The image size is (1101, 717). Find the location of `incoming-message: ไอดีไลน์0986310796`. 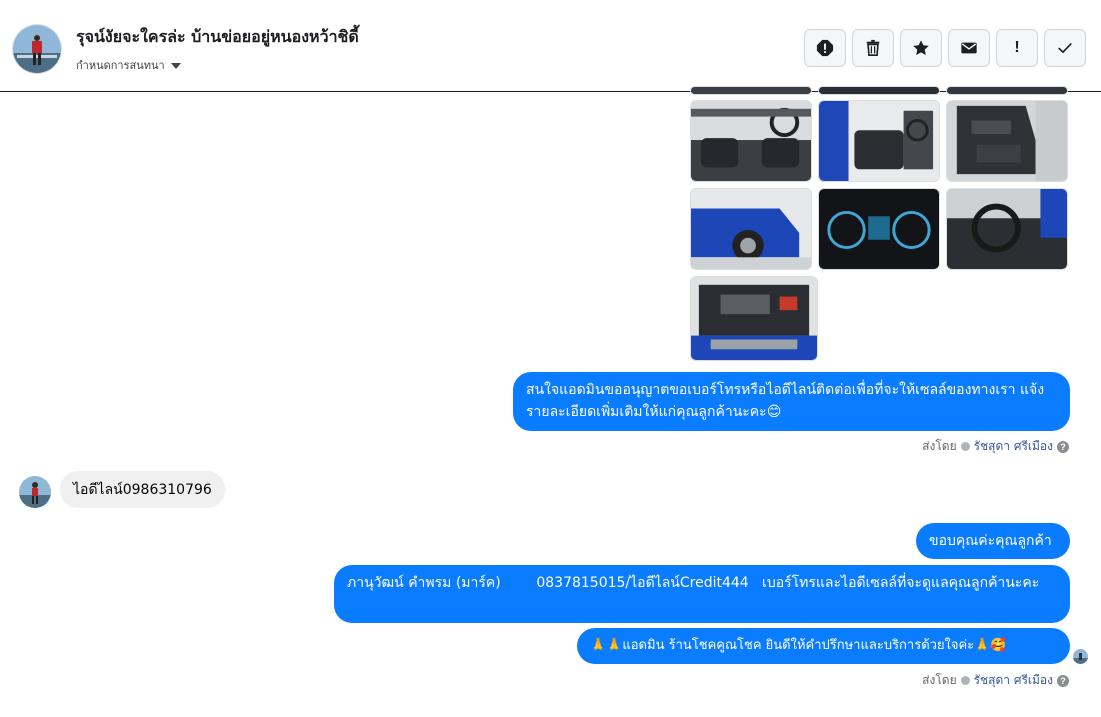

incoming-message: ไอดีไลน์0986310796 is located at coordinates (142, 489).